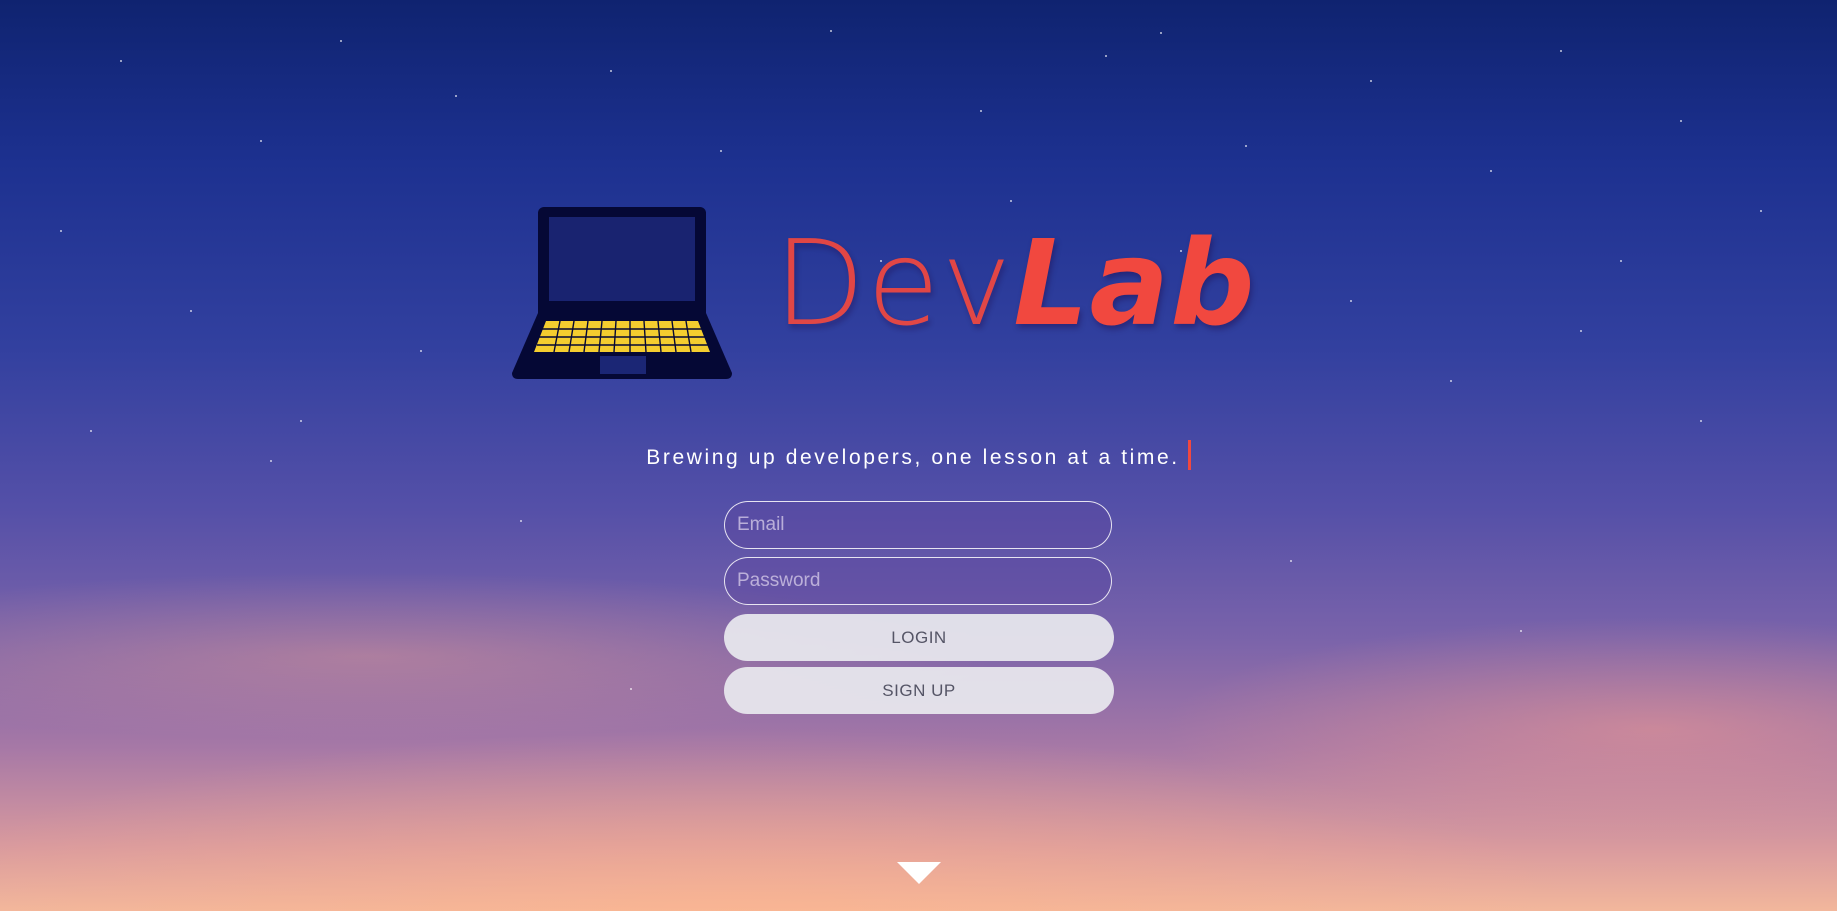  What do you see at coordinates (918, 581) in the screenshot?
I see `password-input` at bounding box center [918, 581].